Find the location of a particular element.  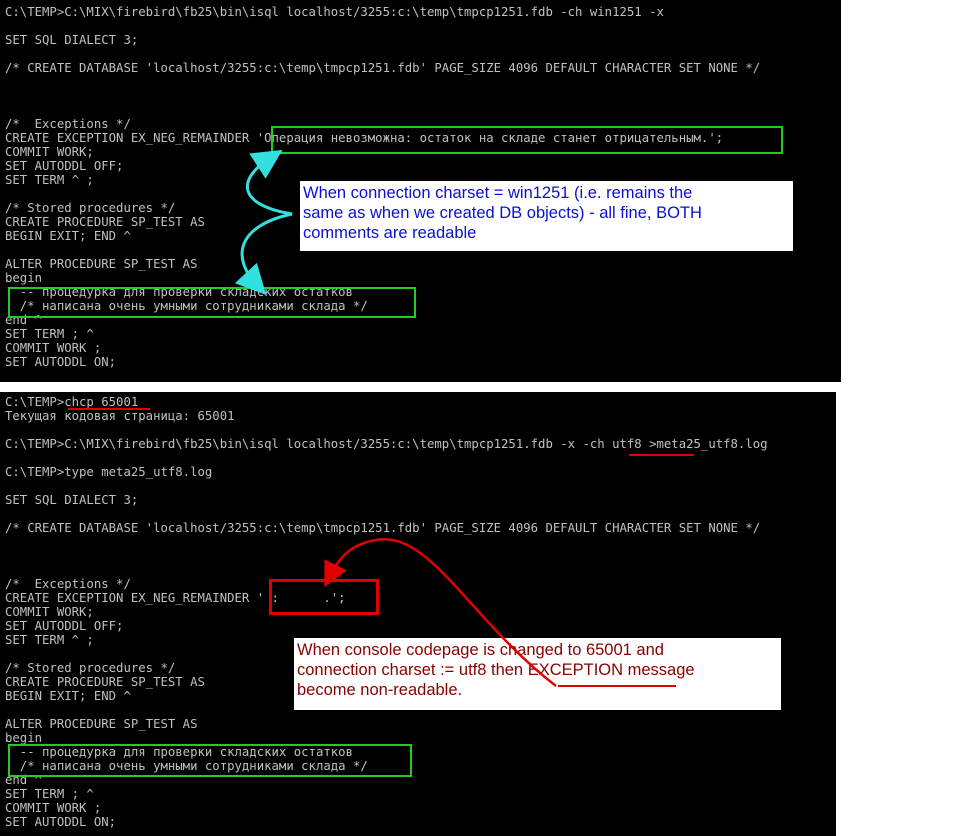

exception-message-highlight is located at coordinates (527, 140).